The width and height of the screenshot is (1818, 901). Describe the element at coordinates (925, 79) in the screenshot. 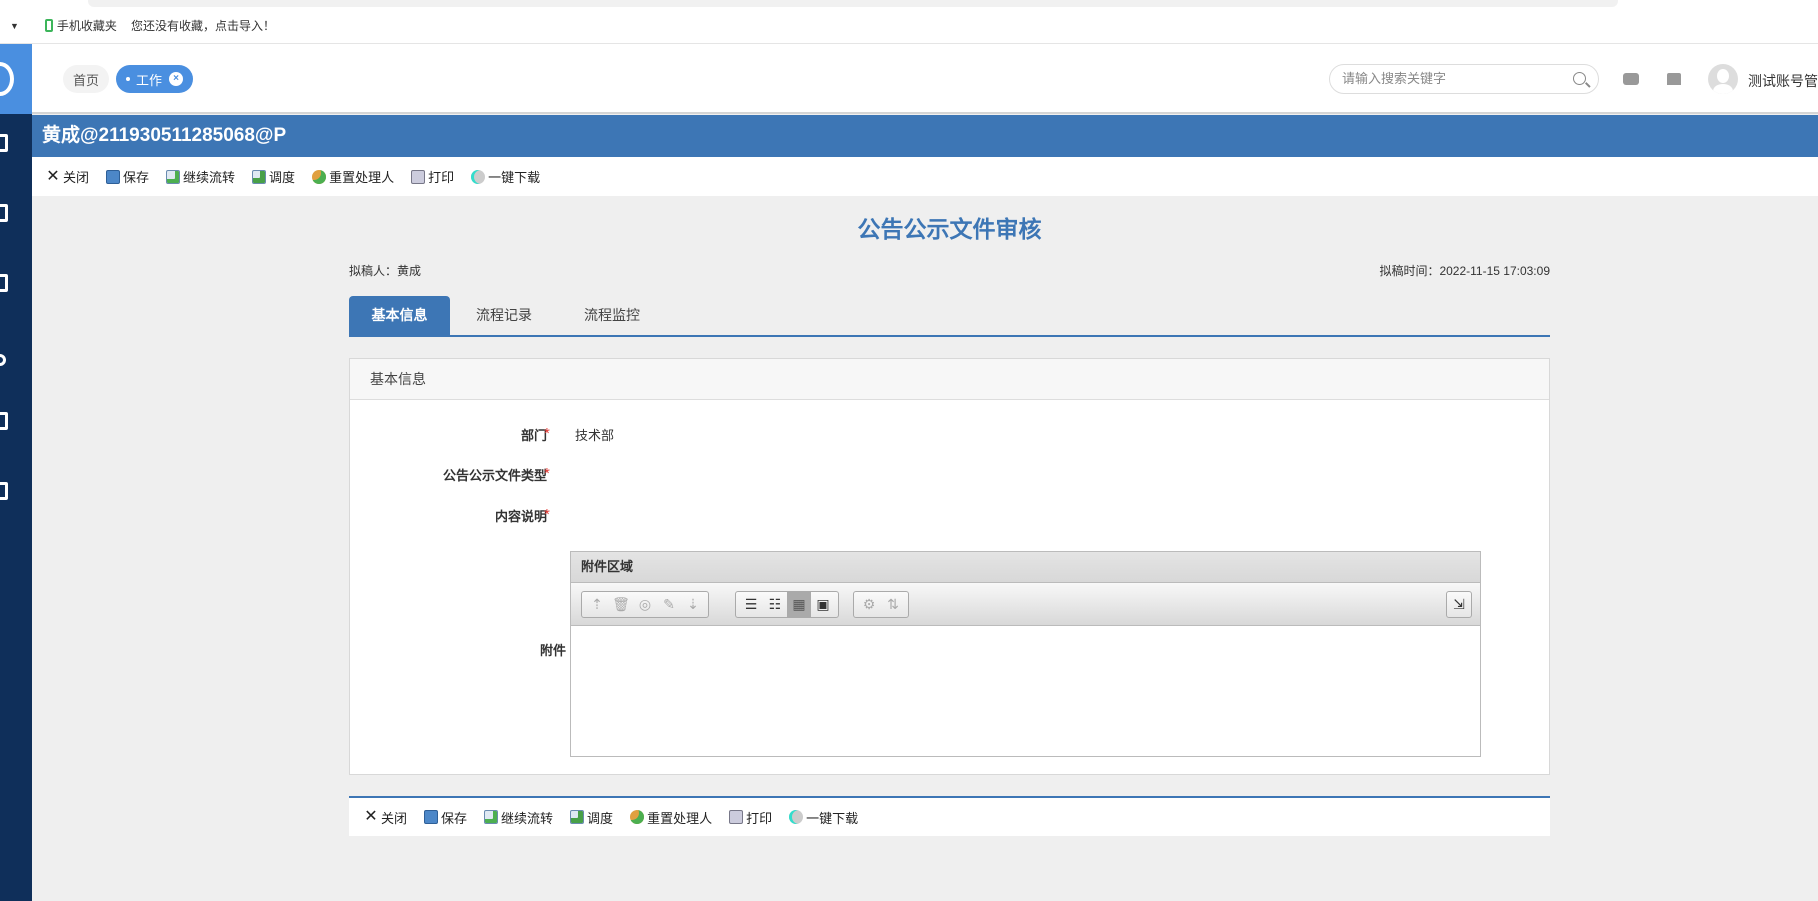

I see `top-header: 首页 工作 × 请输入搜索关键字 测试账号管` at that location.